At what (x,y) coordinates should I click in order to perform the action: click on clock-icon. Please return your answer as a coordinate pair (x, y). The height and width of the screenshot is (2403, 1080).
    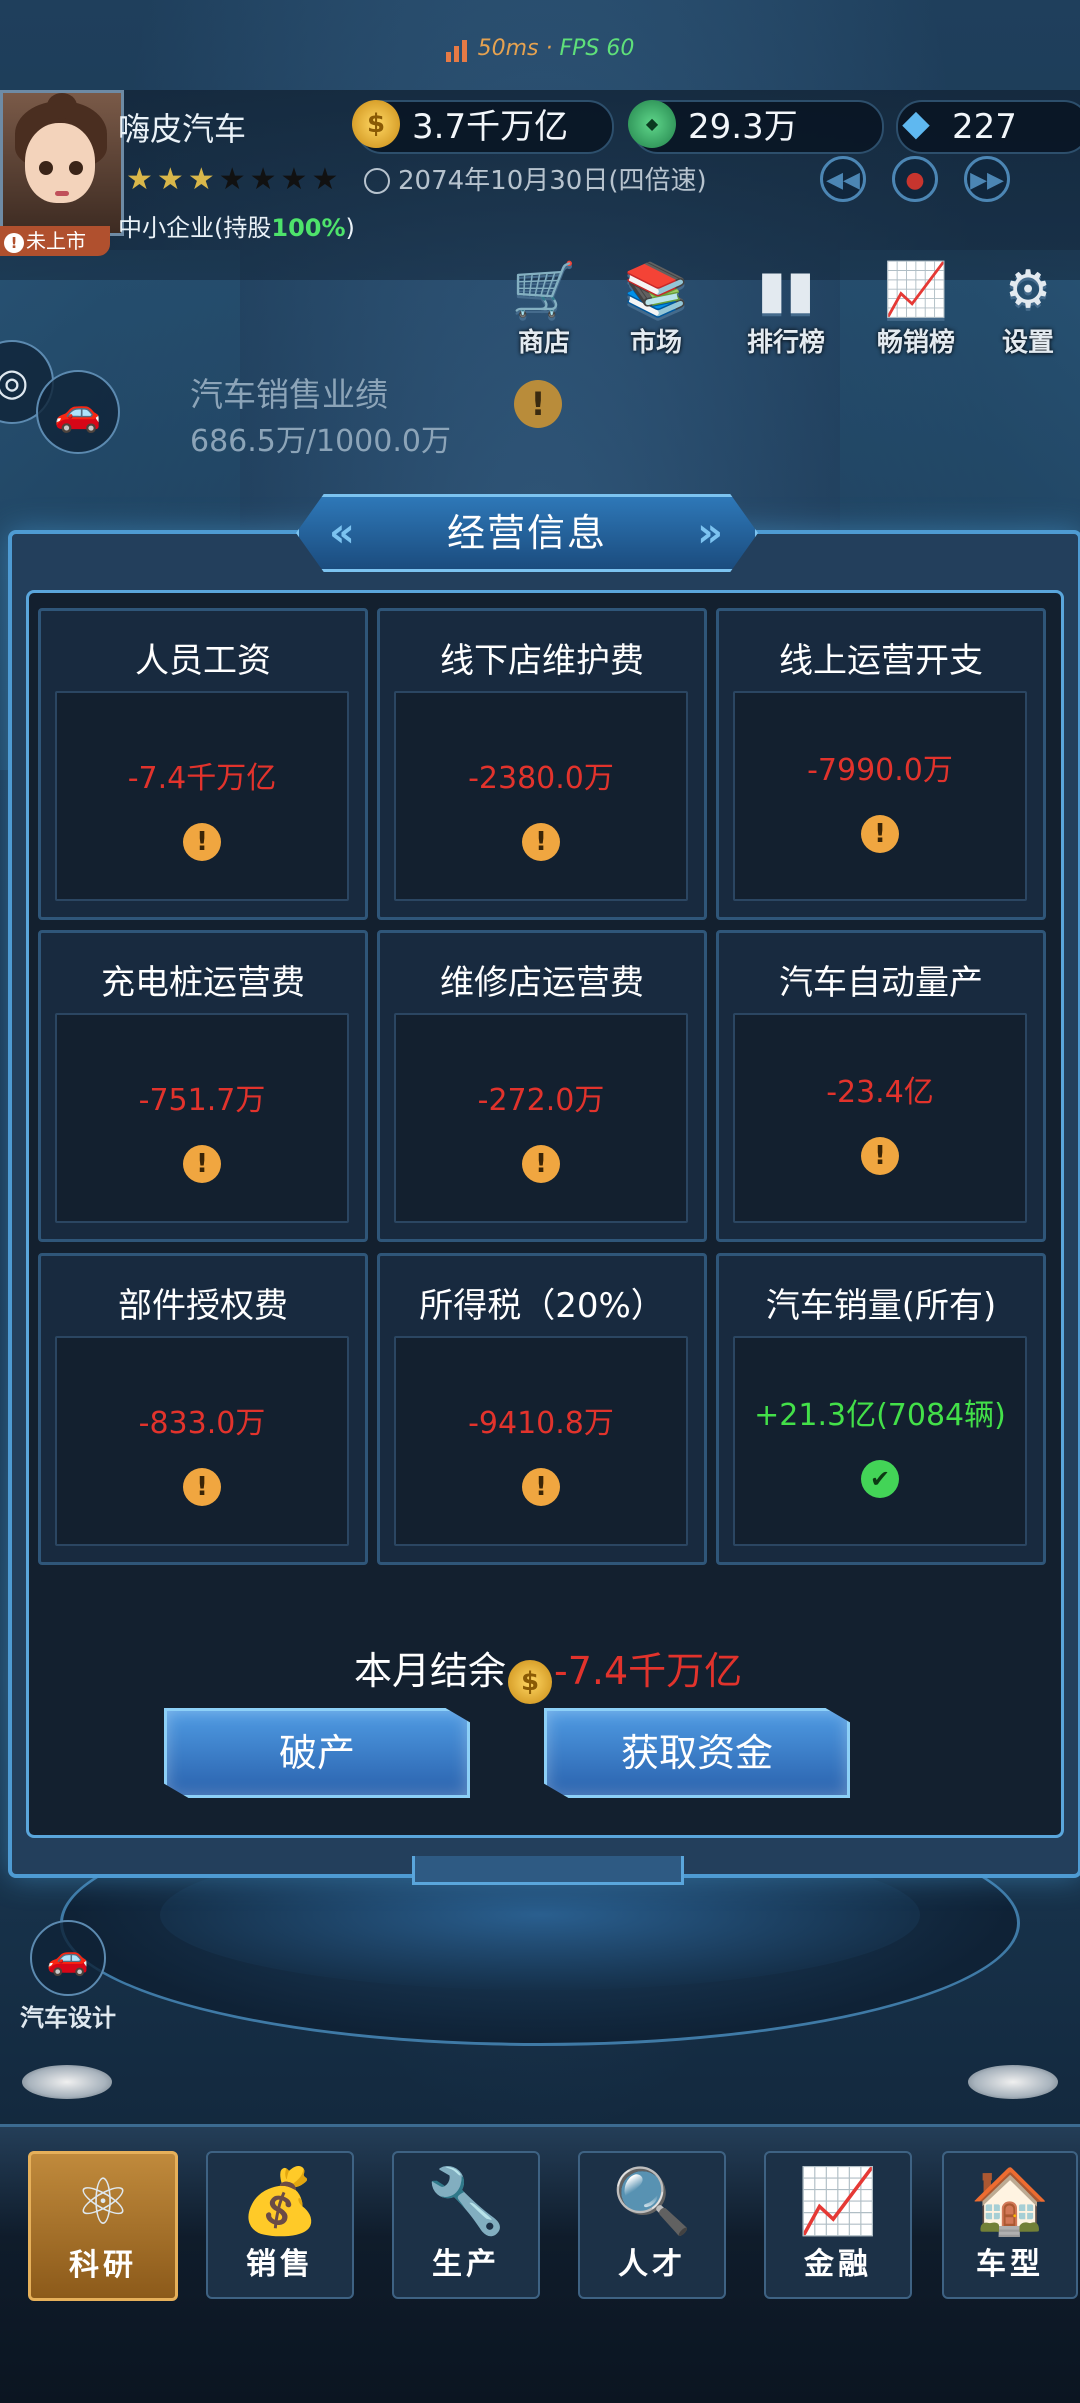
    Looking at the image, I should click on (377, 181).